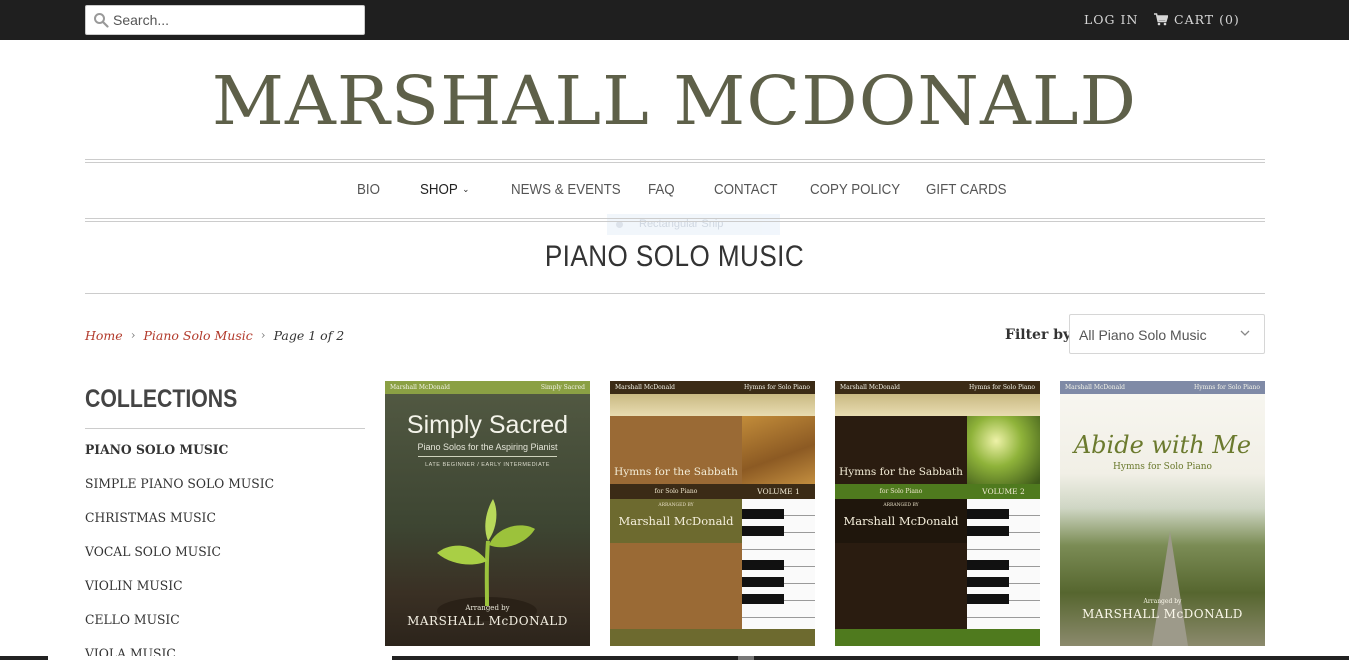 This screenshot has height=660, width=1349. What do you see at coordinates (674, 101) in the screenshot?
I see `site-logo: MARSHALL MCDONALD` at bounding box center [674, 101].